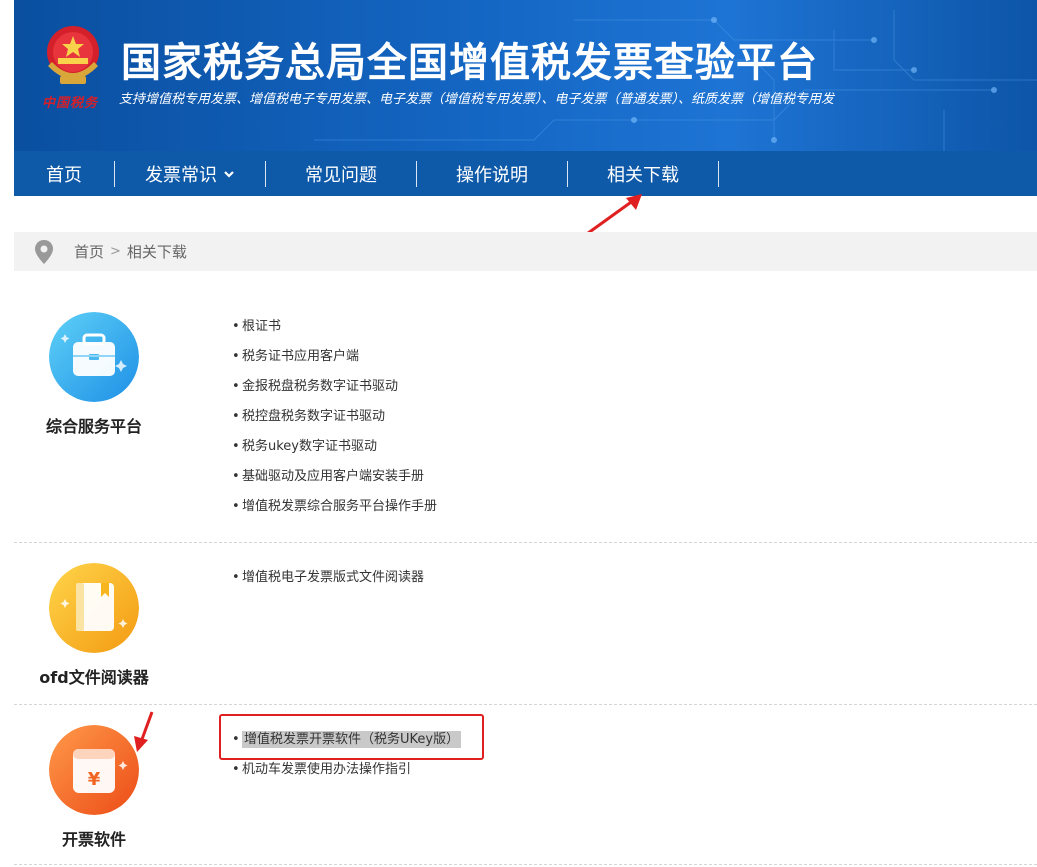 The height and width of the screenshot is (867, 1037). I want to click on nav-label: 首页, so click(64, 175).